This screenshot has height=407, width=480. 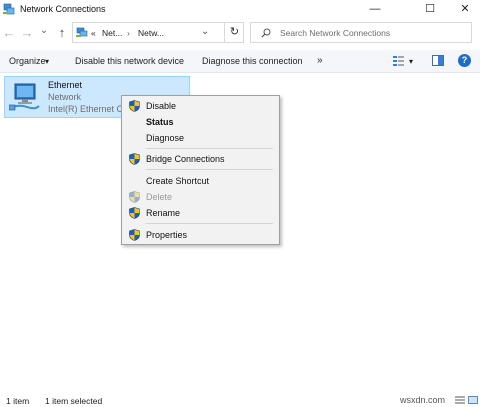 I want to click on close-button: ✕, so click(x=465, y=10).